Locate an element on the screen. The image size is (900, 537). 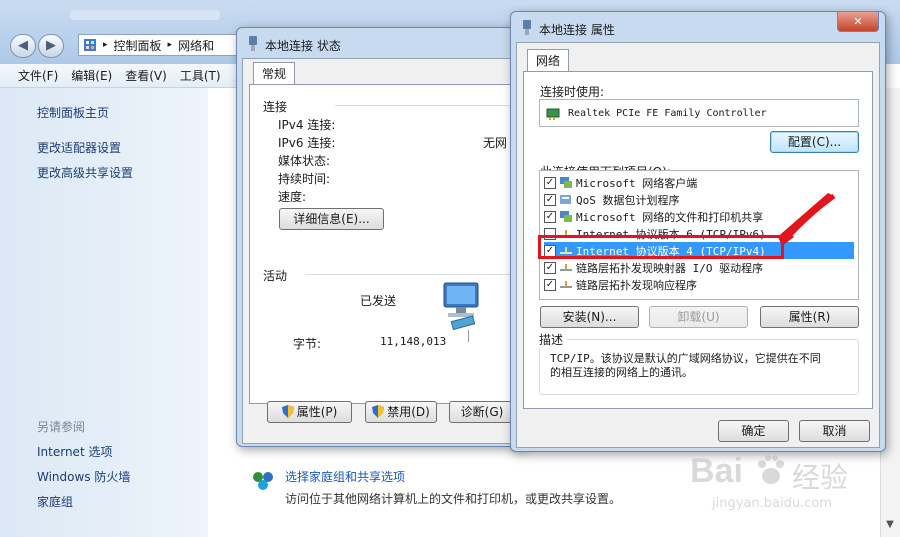
item-properties-button: 属性(R) is located at coordinates (809, 317).